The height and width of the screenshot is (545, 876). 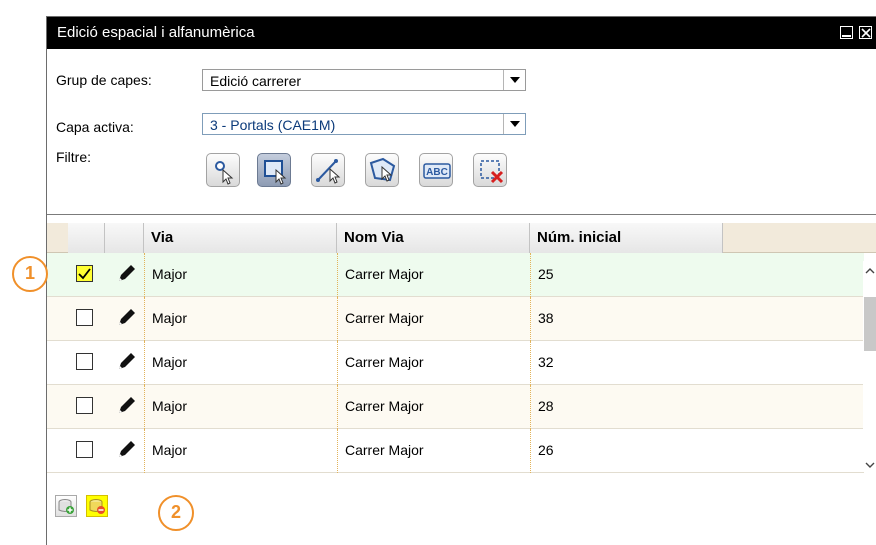 I want to click on add-record-button, so click(x=66, y=506).